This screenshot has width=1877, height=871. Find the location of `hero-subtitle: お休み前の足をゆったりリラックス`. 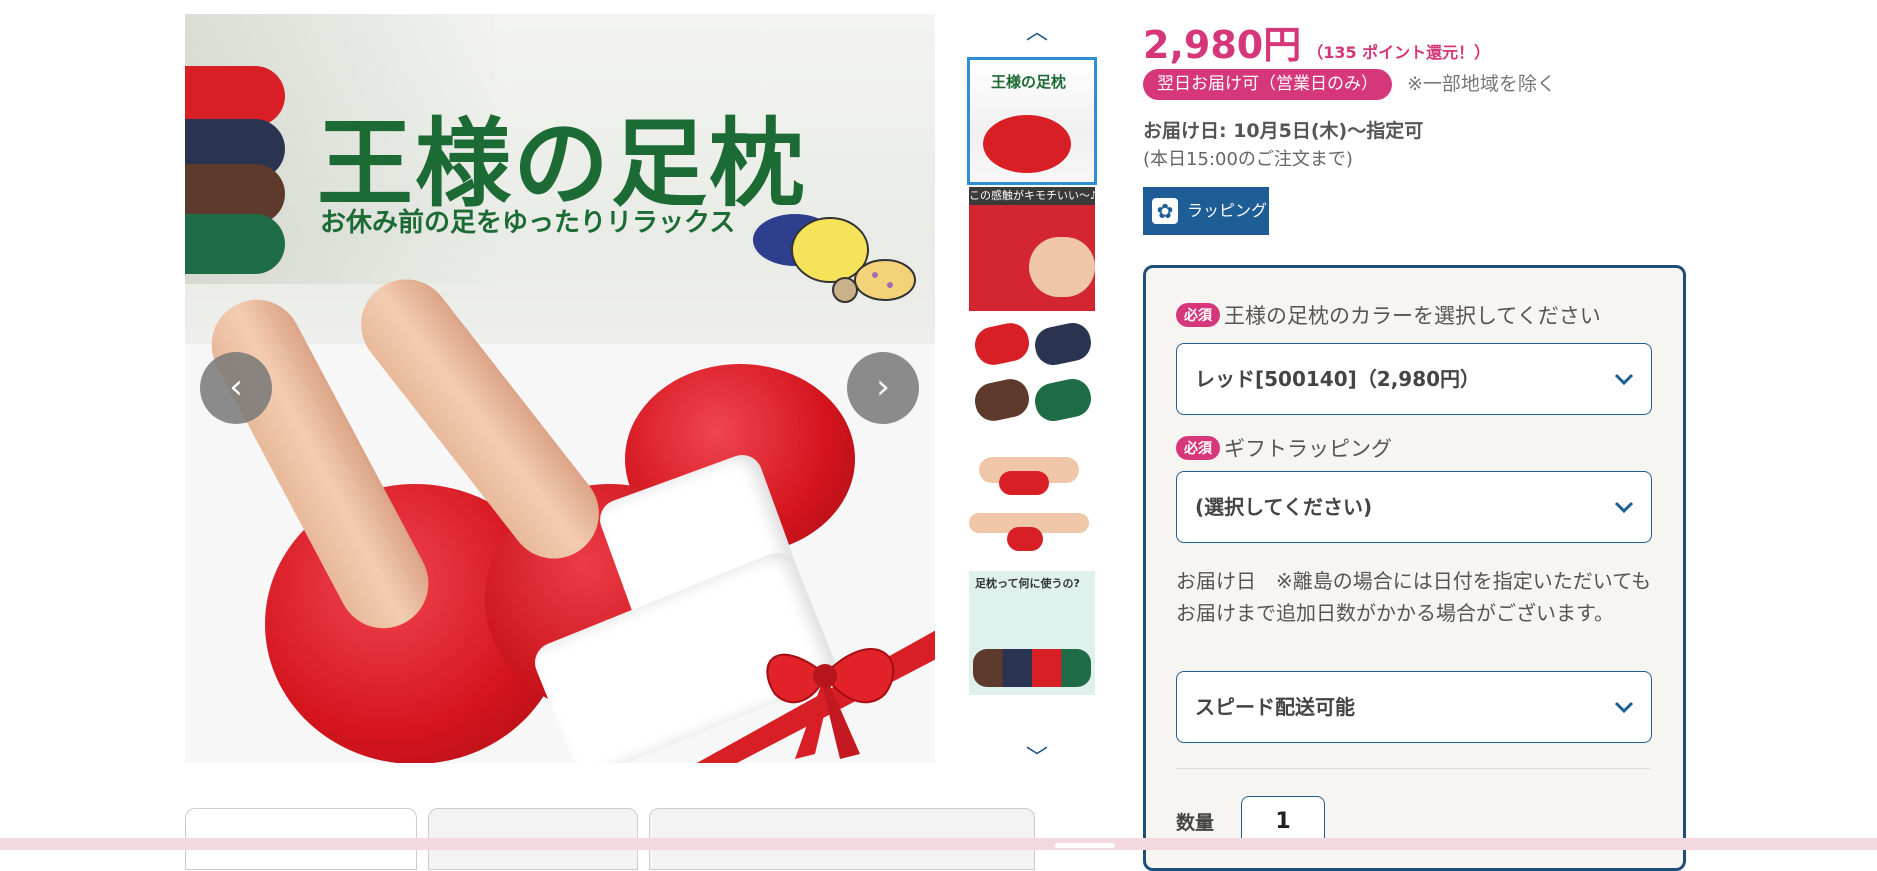

hero-subtitle: お休み前の足をゆったりリラックス is located at coordinates (528, 223).